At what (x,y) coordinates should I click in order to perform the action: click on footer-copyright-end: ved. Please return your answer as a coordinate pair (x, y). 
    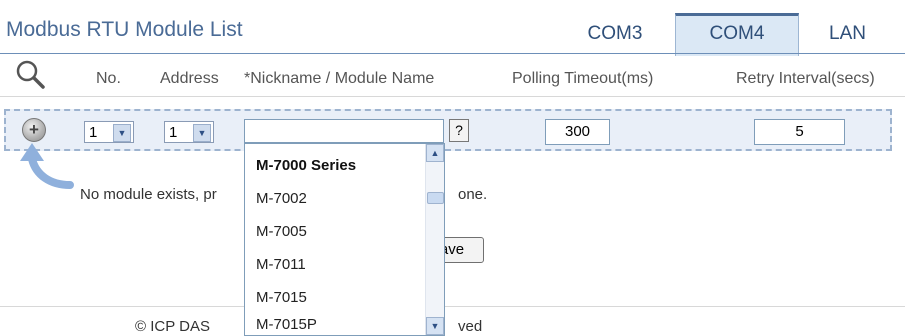
    Looking at the image, I should click on (470, 326).